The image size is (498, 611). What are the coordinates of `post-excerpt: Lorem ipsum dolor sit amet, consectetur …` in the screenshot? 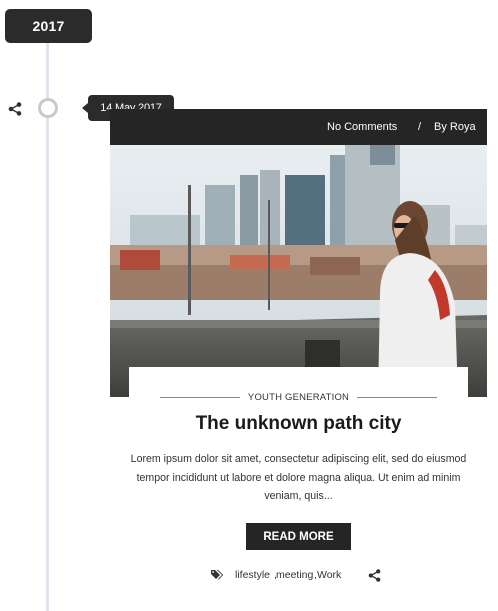 It's located at (298, 477).